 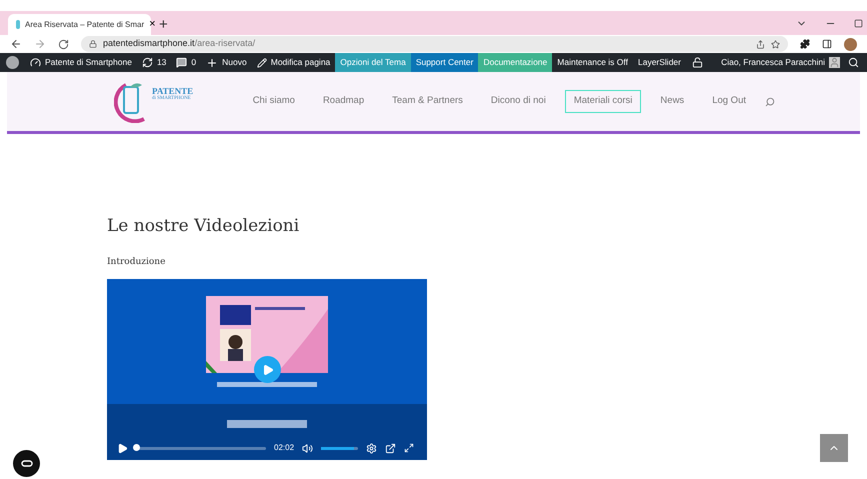 What do you see at coordinates (409, 448) in the screenshot?
I see `fullscreen-icon` at bounding box center [409, 448].